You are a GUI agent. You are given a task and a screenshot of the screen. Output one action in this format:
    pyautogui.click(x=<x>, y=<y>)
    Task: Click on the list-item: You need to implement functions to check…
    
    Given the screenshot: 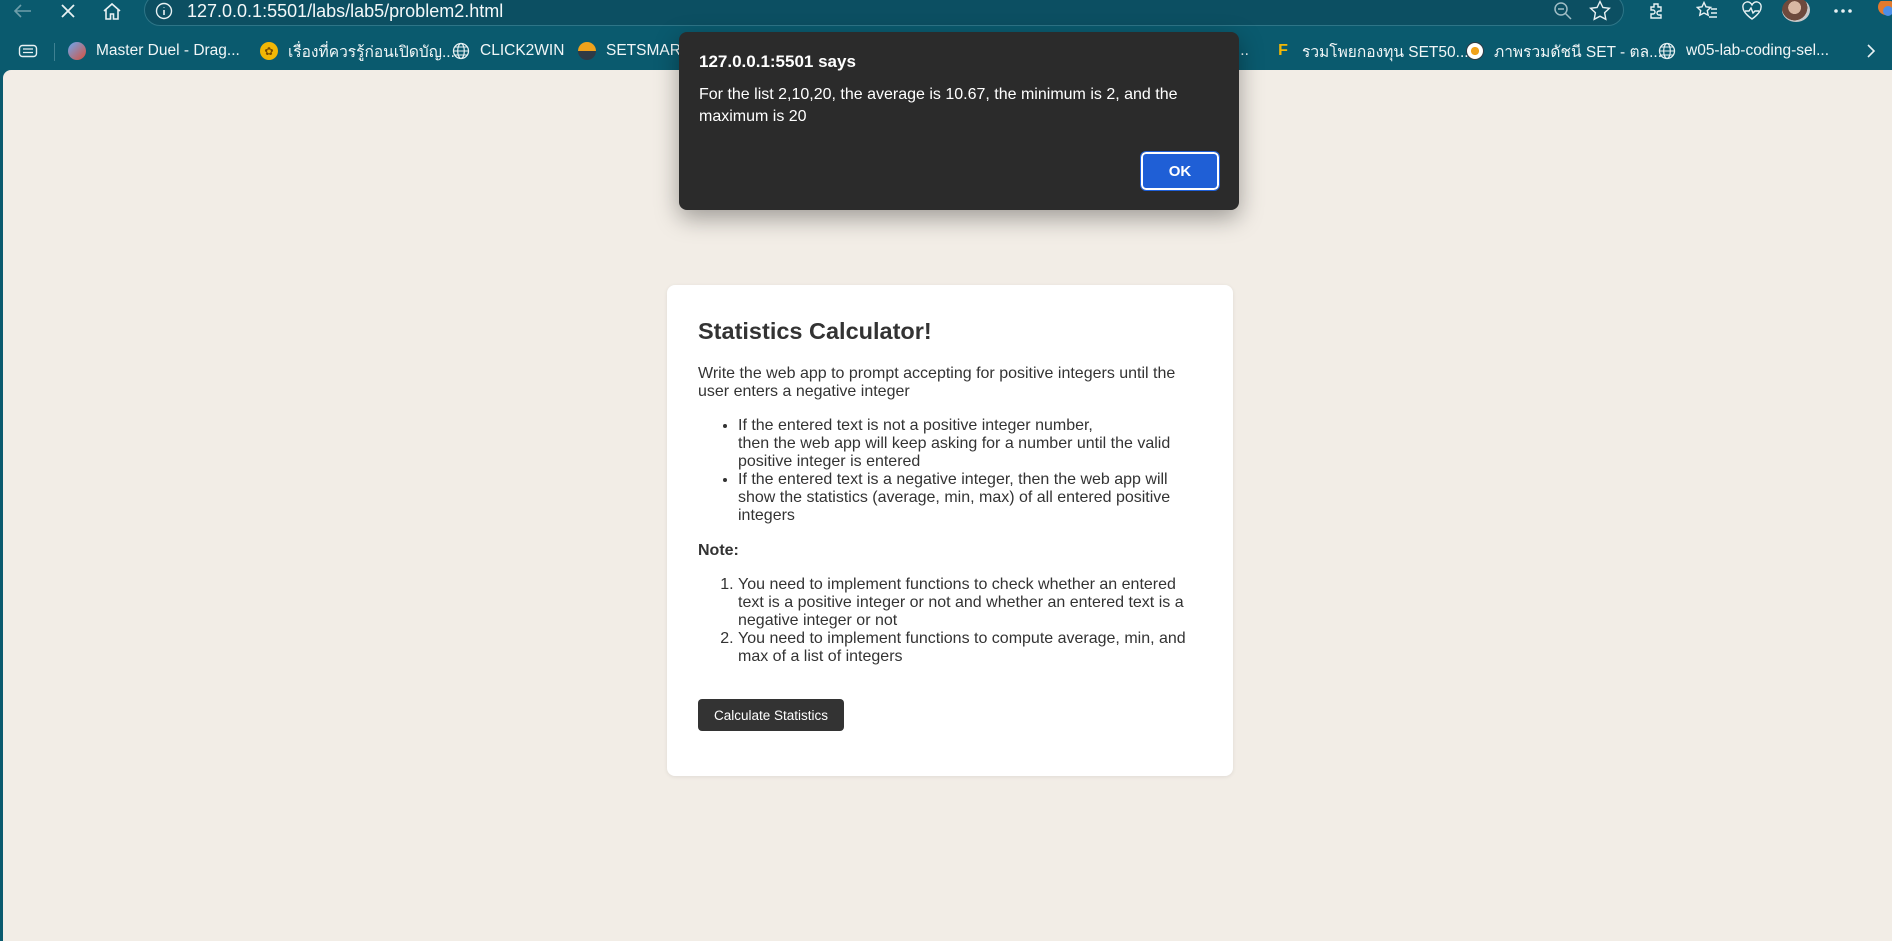 What is the action you would take?
    pyautogui.click(x=970, y=603)
    